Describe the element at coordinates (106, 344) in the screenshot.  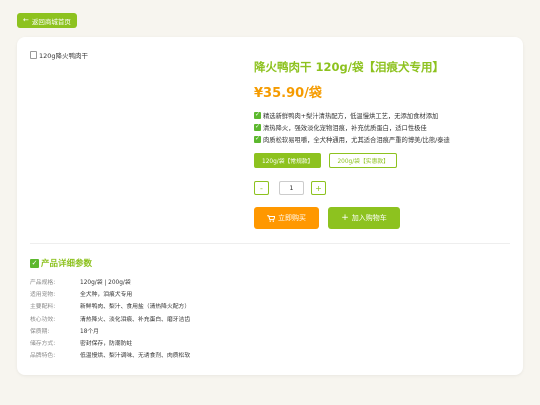
I see `param-value: 密封保存，防潮防蛀` at that location.